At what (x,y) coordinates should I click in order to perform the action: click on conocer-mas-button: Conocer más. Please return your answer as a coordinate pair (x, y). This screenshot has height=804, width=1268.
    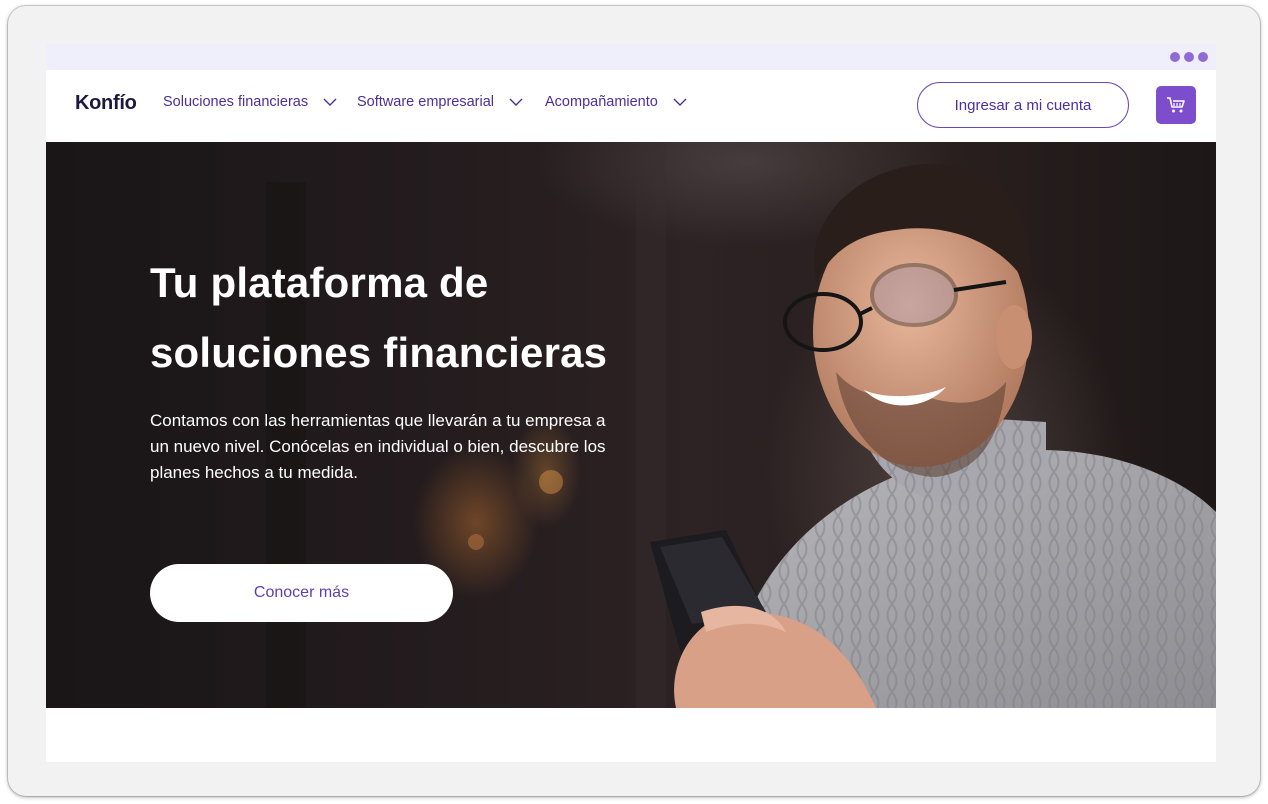
    Looking at the image, I should click on (301, 593).